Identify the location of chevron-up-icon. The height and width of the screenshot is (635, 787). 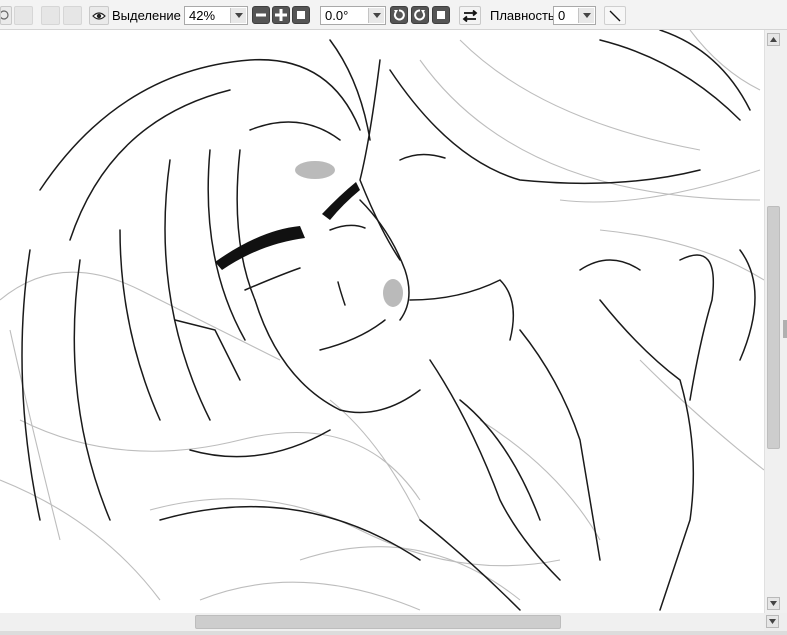
(773, 39).